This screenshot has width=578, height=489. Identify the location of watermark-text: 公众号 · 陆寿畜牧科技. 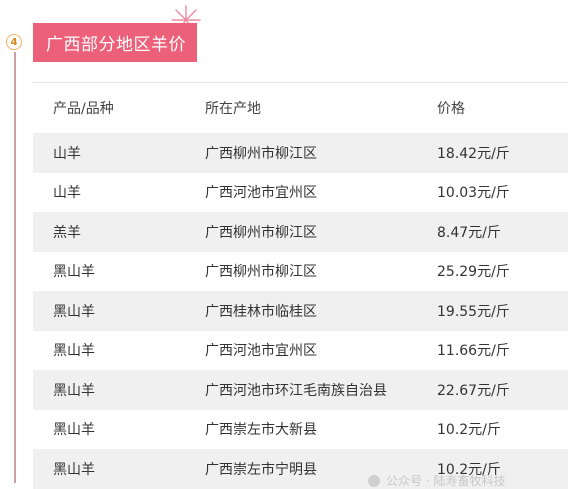
(446, 481).